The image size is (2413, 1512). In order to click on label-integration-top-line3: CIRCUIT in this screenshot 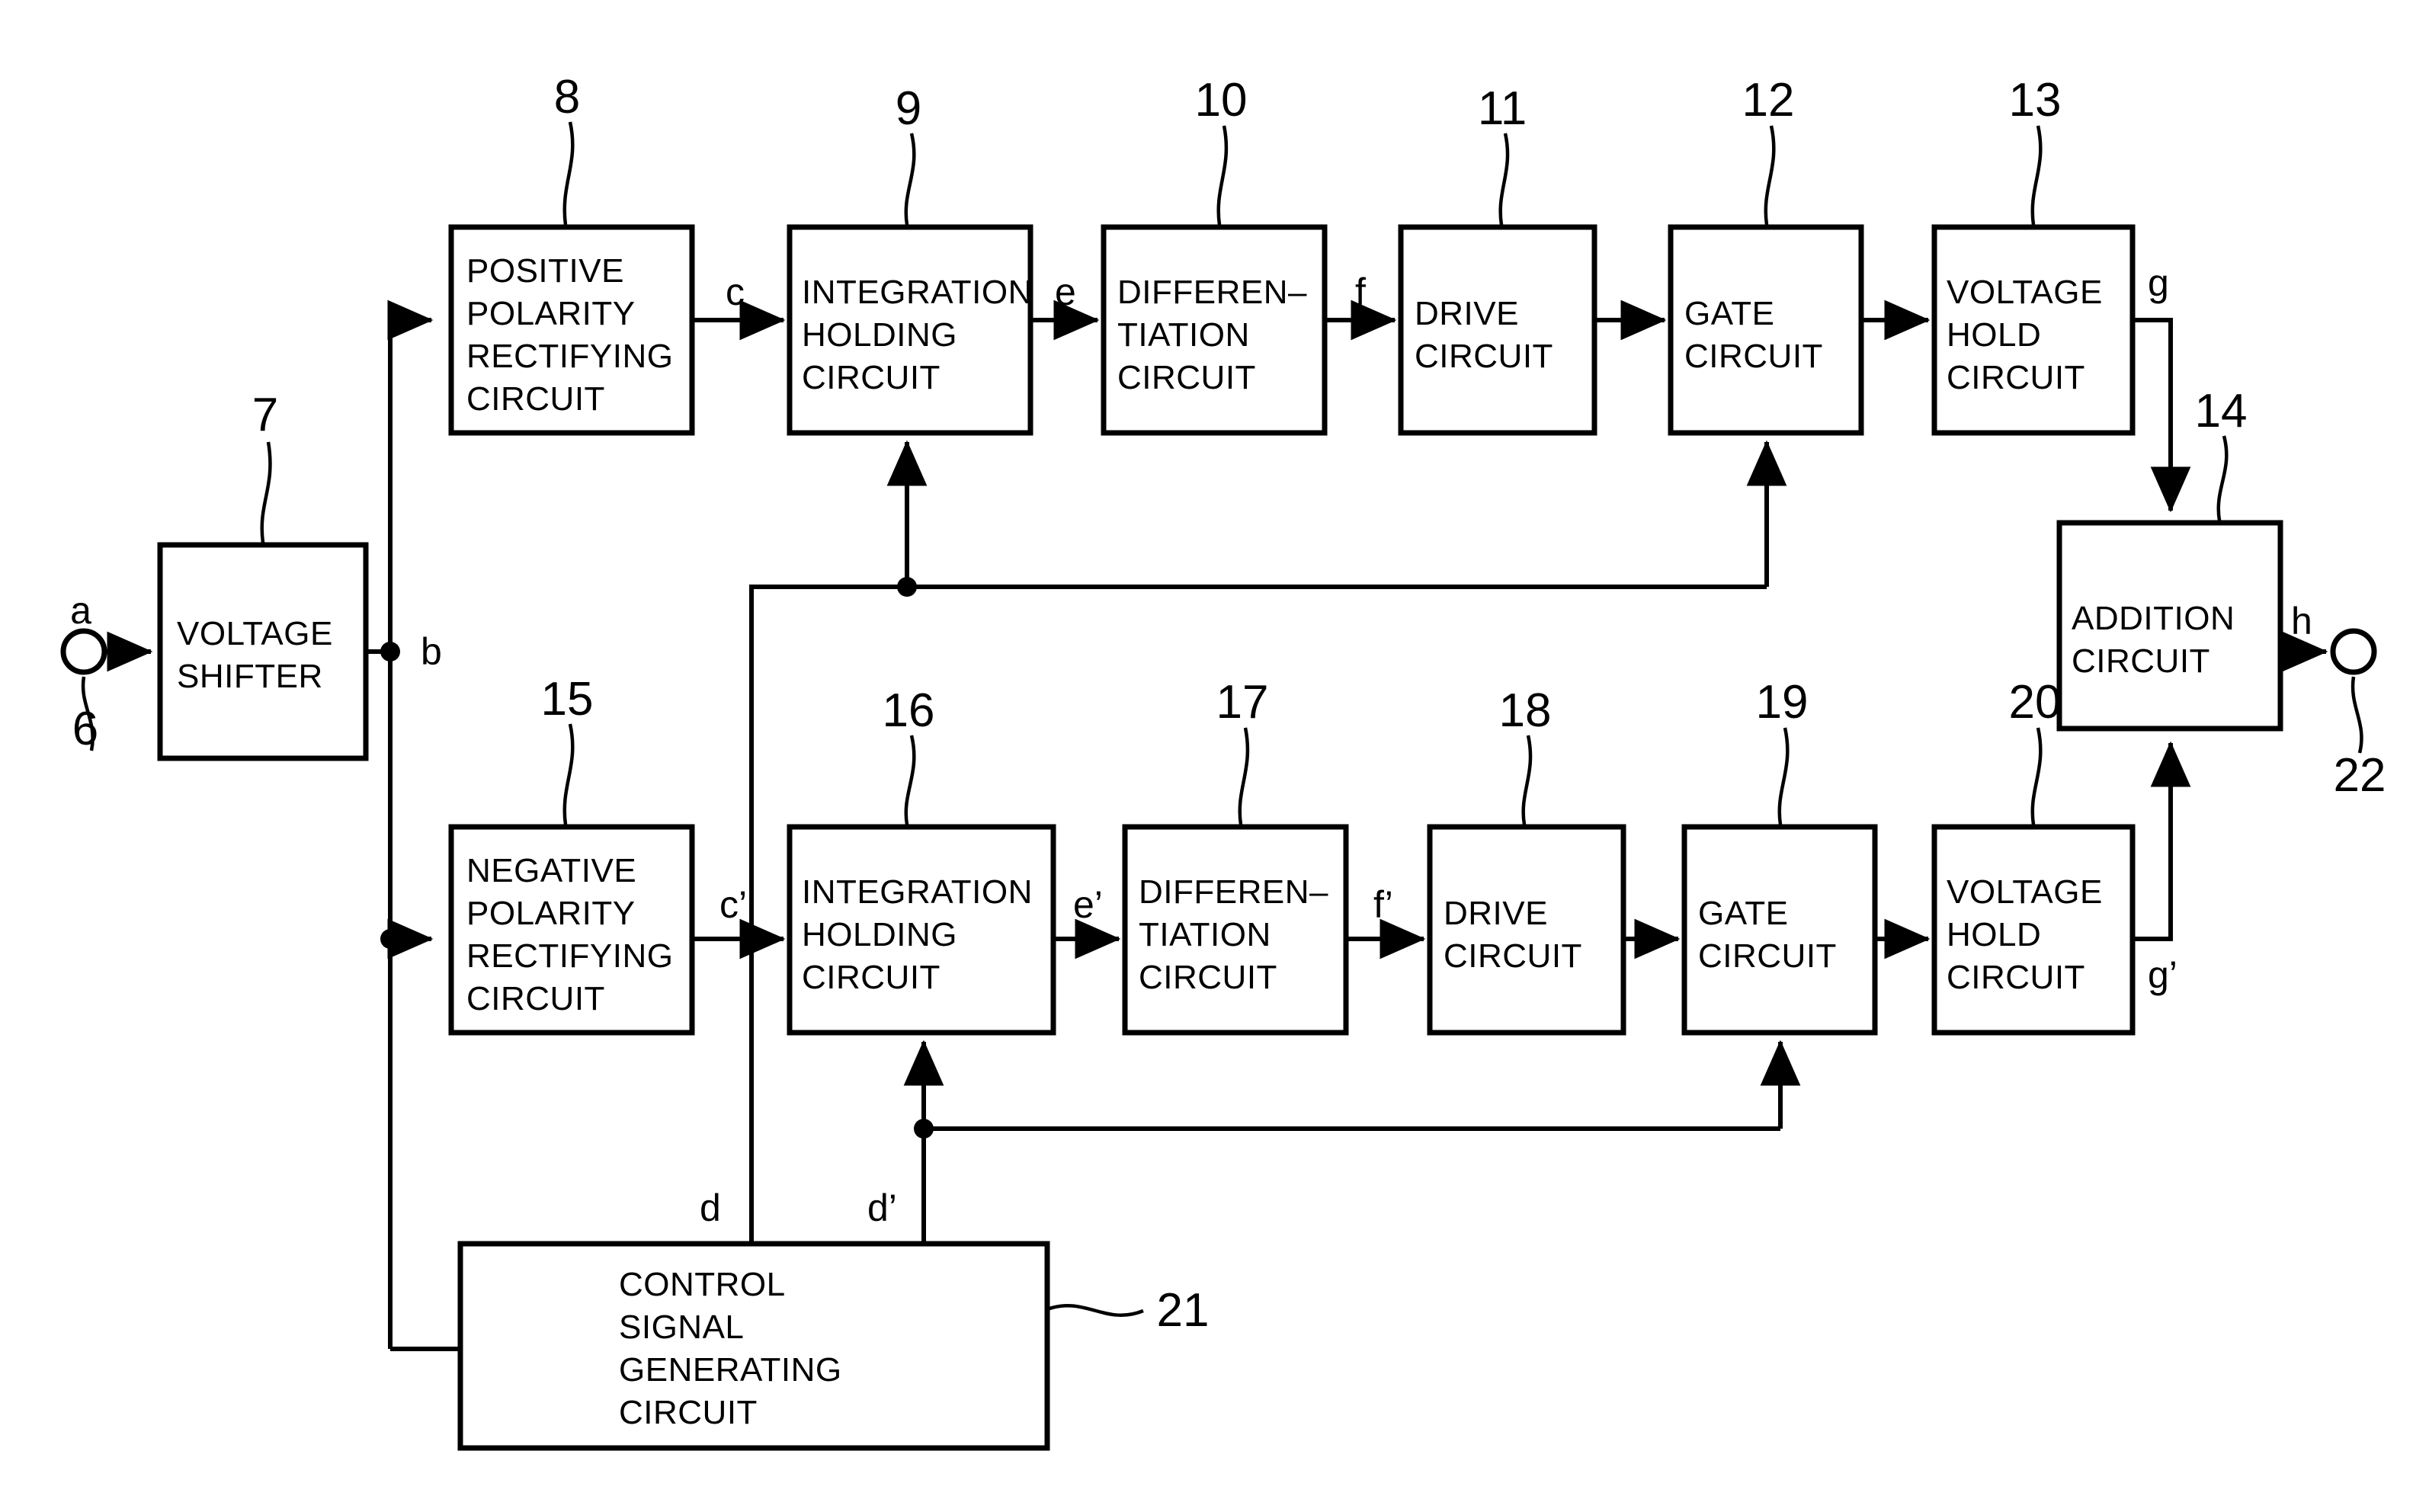, I will do `click(871, 377)`.